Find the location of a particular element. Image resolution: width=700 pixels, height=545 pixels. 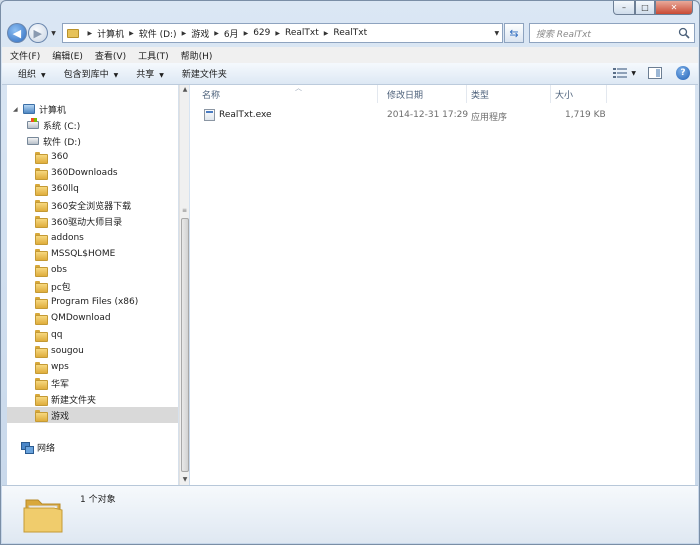

tree-item-folder: 华军 is located at coordinates (52, 383).